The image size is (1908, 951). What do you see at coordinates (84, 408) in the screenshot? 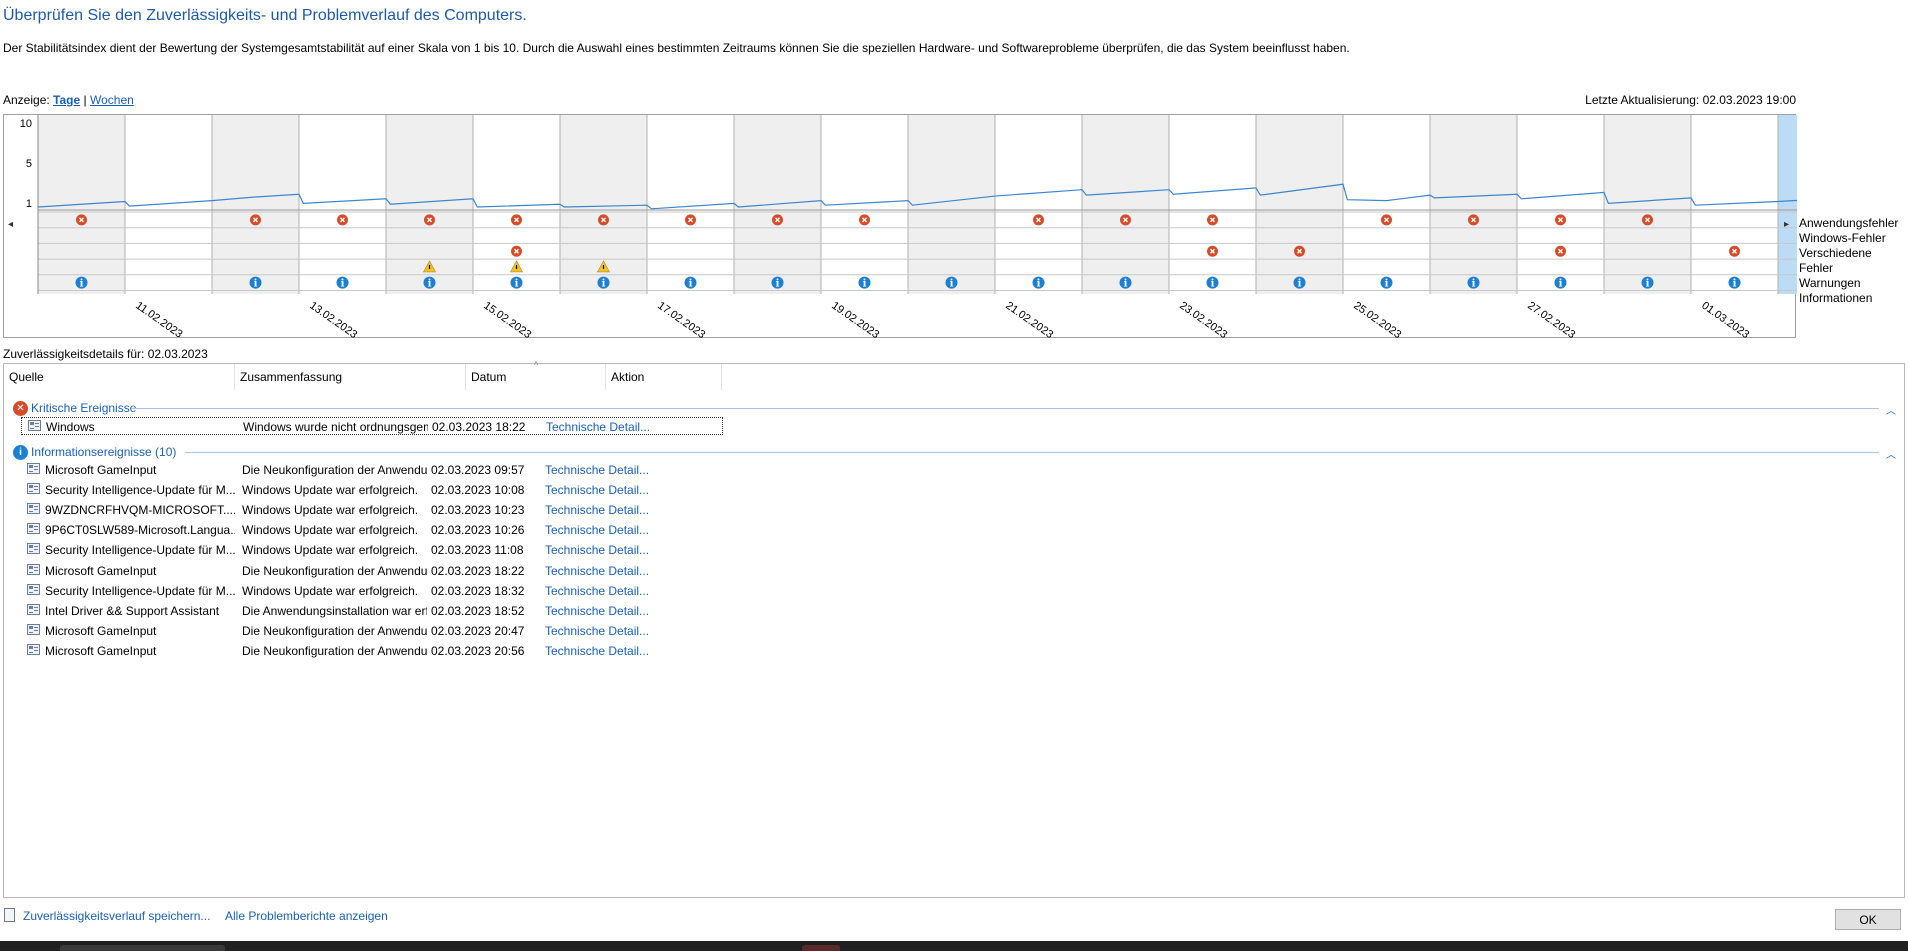
I see `group-critical-label: Kritische Ereignisse` at bounding box center [84, 408].